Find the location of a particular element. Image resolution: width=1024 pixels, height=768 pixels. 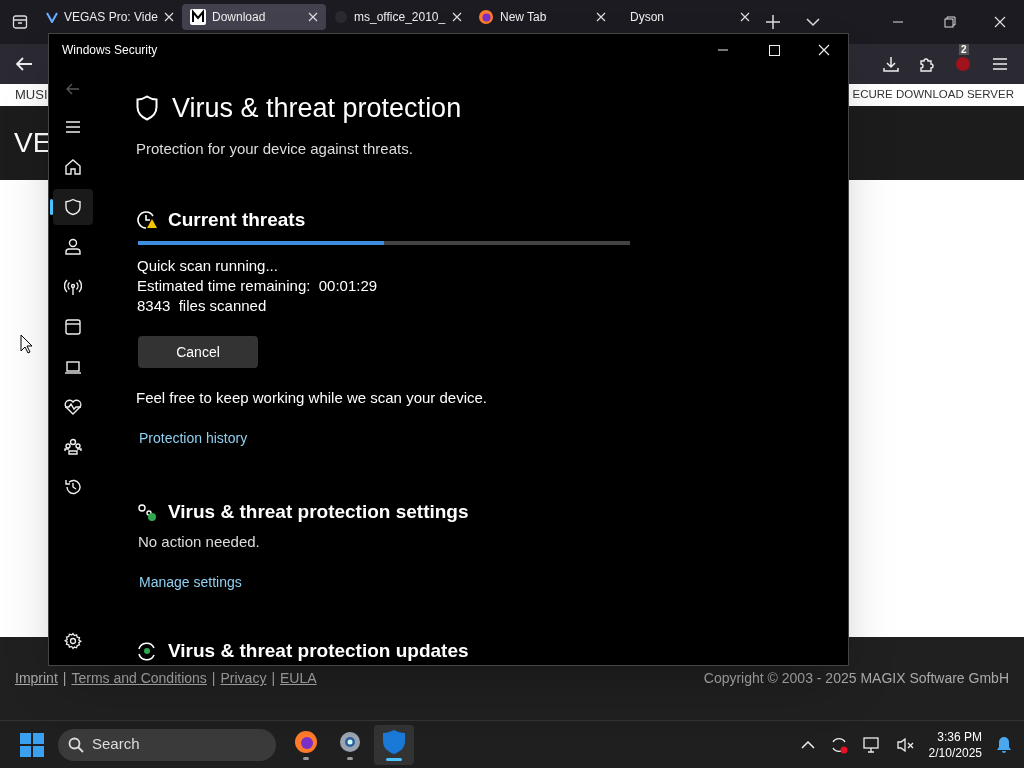

puzzle-icon is located at coordinates (927, 64).